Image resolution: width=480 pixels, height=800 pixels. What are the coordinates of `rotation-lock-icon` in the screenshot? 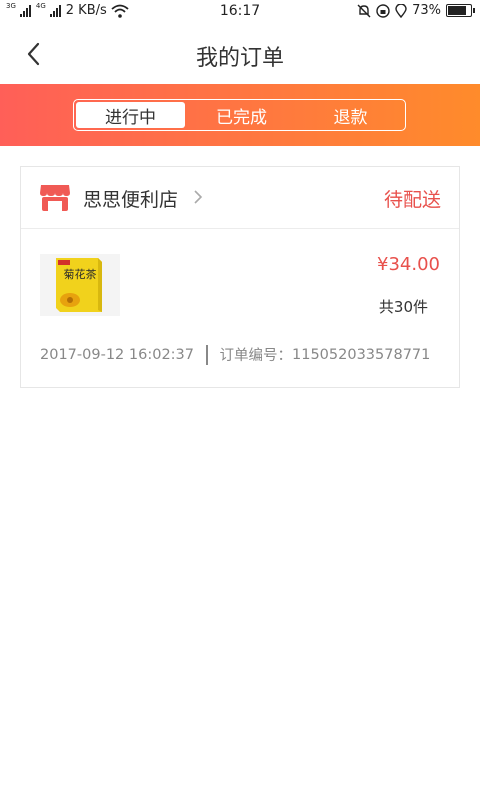 It's located at (383, 10).